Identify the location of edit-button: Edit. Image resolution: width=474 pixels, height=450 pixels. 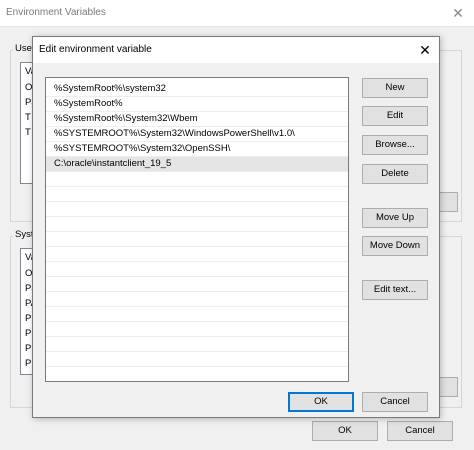
(395, 116).